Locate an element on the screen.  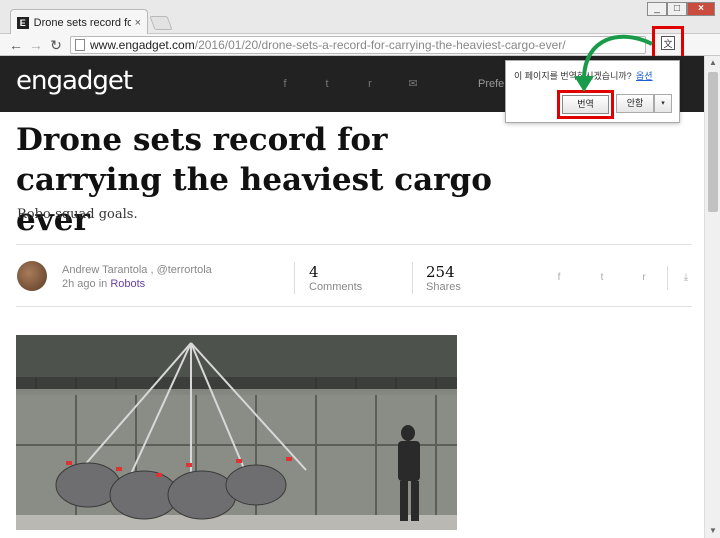
translate-icon: 文 is located at coordinates (668, 43).